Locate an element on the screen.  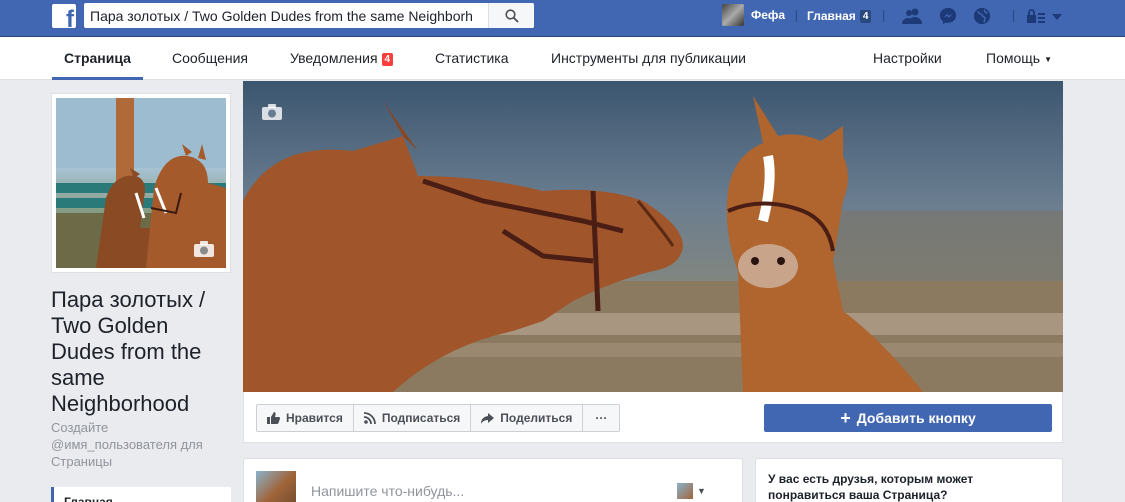
page-actions: Нравится Подписаться Поделиться ··· is located at coordinates (438, 418).